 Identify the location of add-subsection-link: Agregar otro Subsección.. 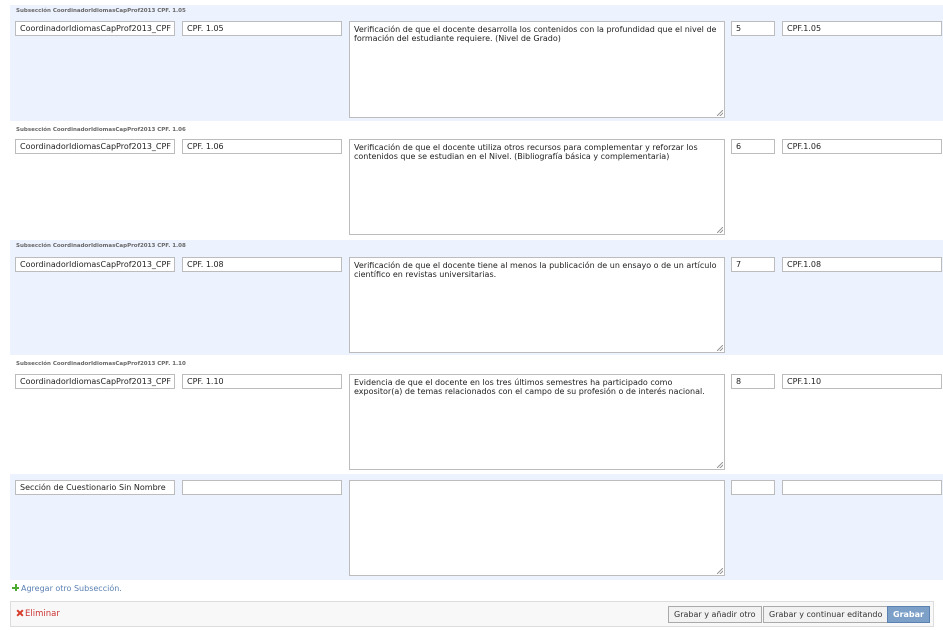
(67, 588).